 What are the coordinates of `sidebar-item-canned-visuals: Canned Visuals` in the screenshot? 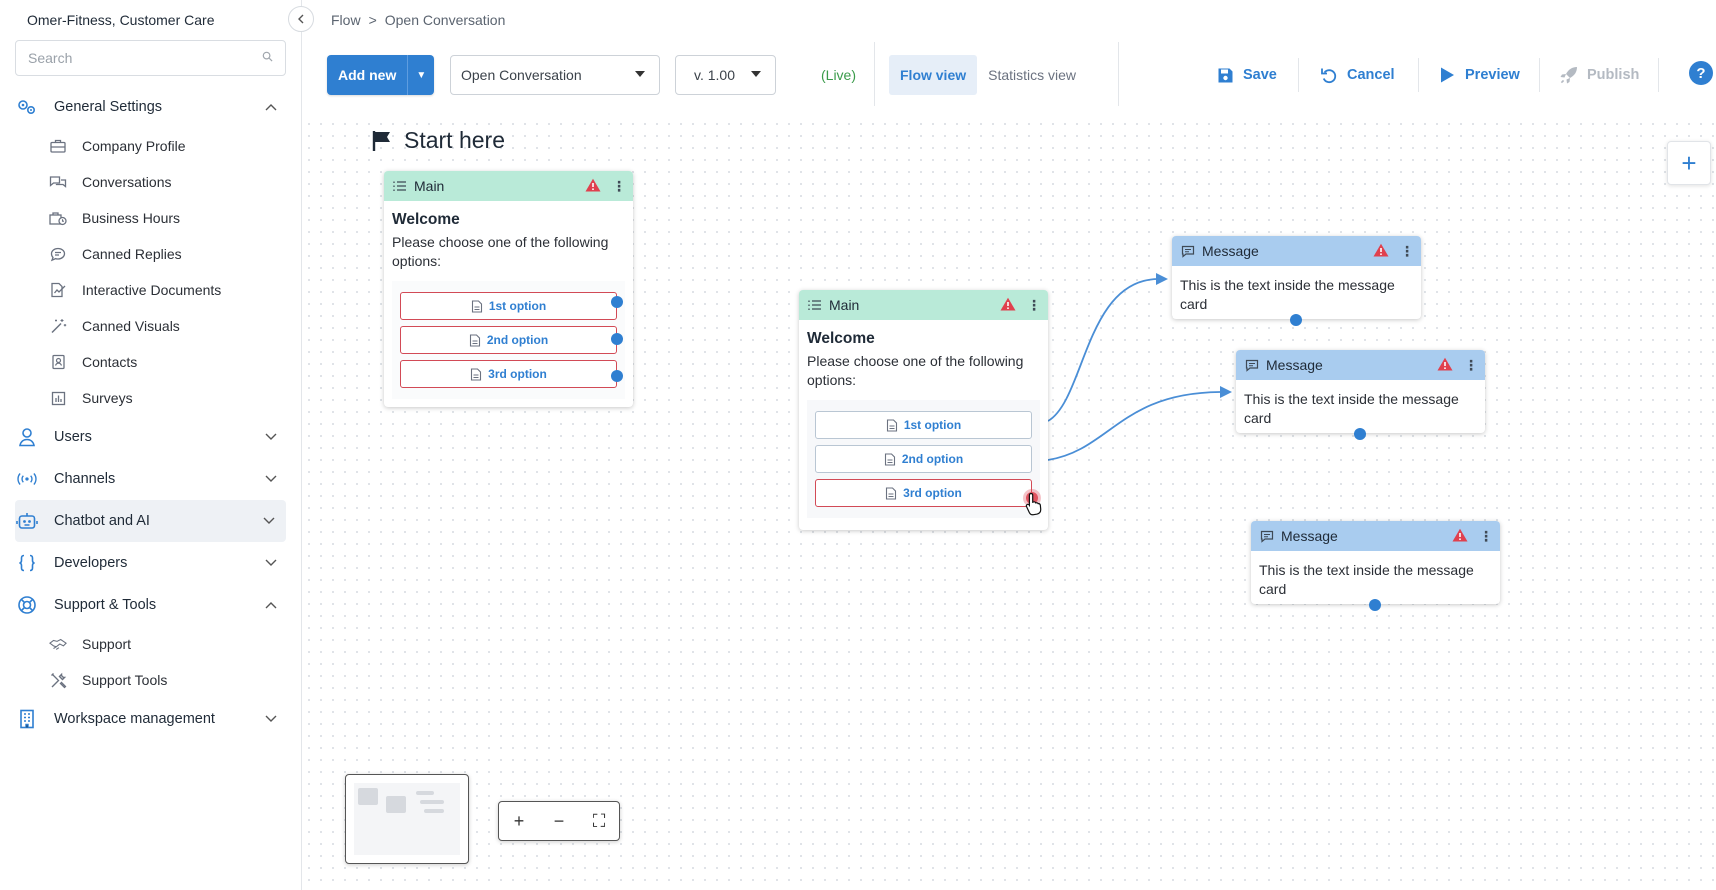 It's located at (151, 326).